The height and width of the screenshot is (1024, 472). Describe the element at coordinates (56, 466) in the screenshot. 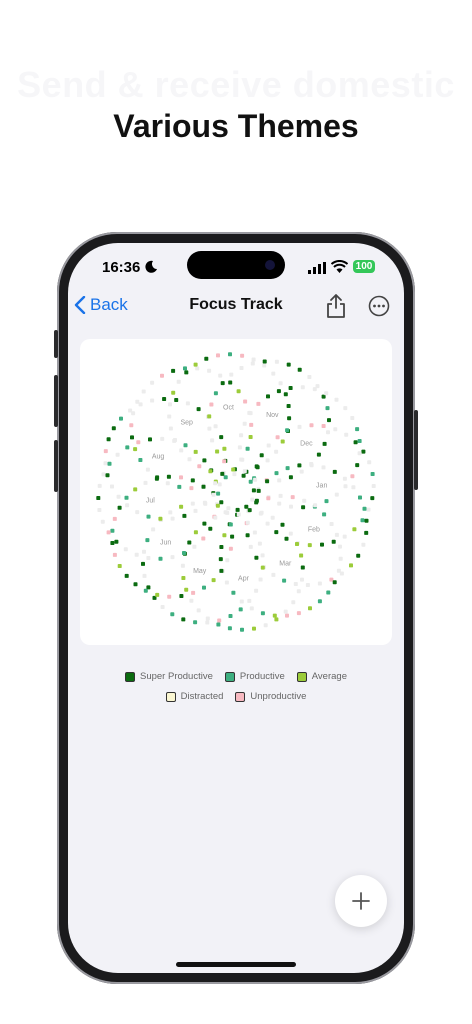

I see `phone-side-button` at that location.